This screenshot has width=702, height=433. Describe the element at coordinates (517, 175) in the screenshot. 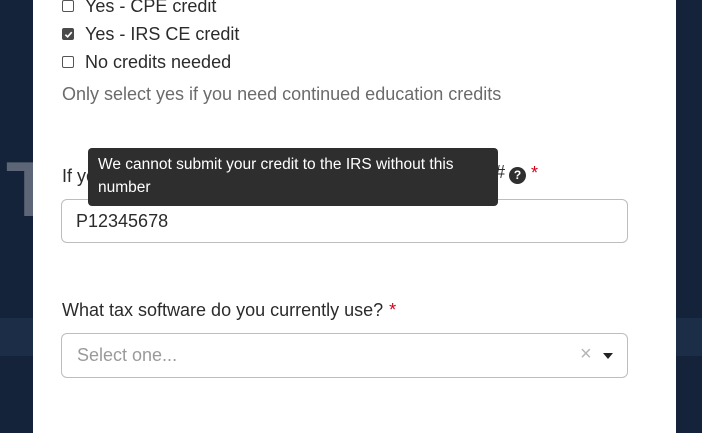

I see `question-circle-icon: ?` at that location.